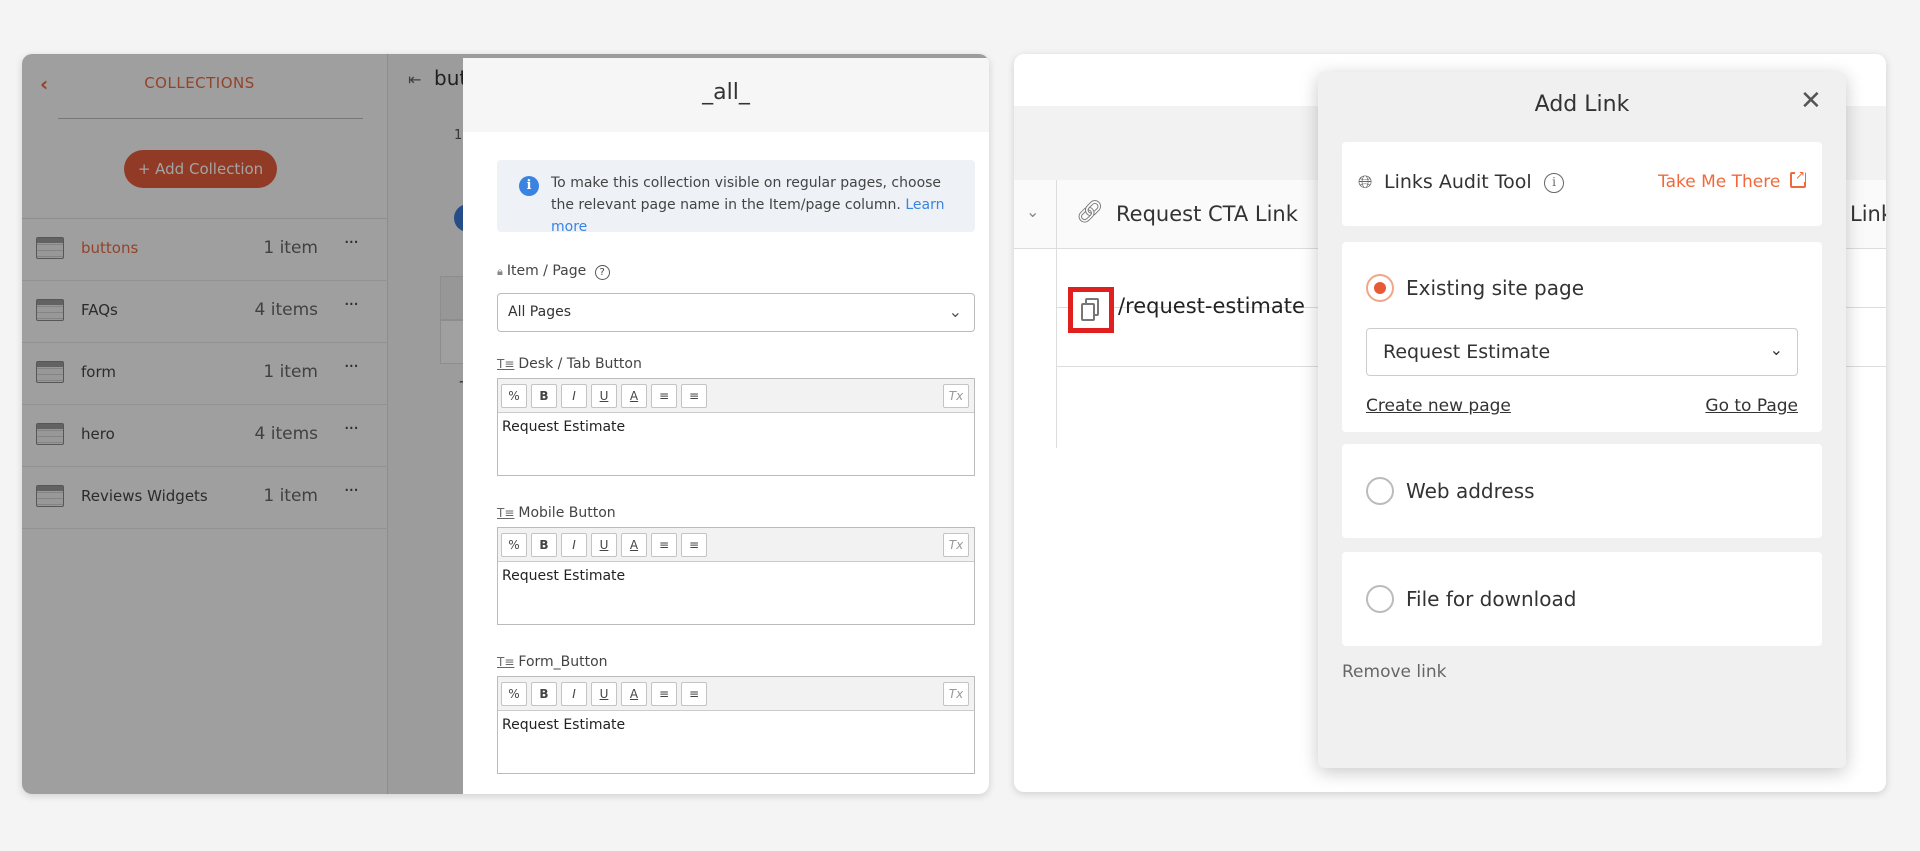  Describe the element at coordinates (1868, 214) in the screenshot. I see `column-header-link: Link` at that location.